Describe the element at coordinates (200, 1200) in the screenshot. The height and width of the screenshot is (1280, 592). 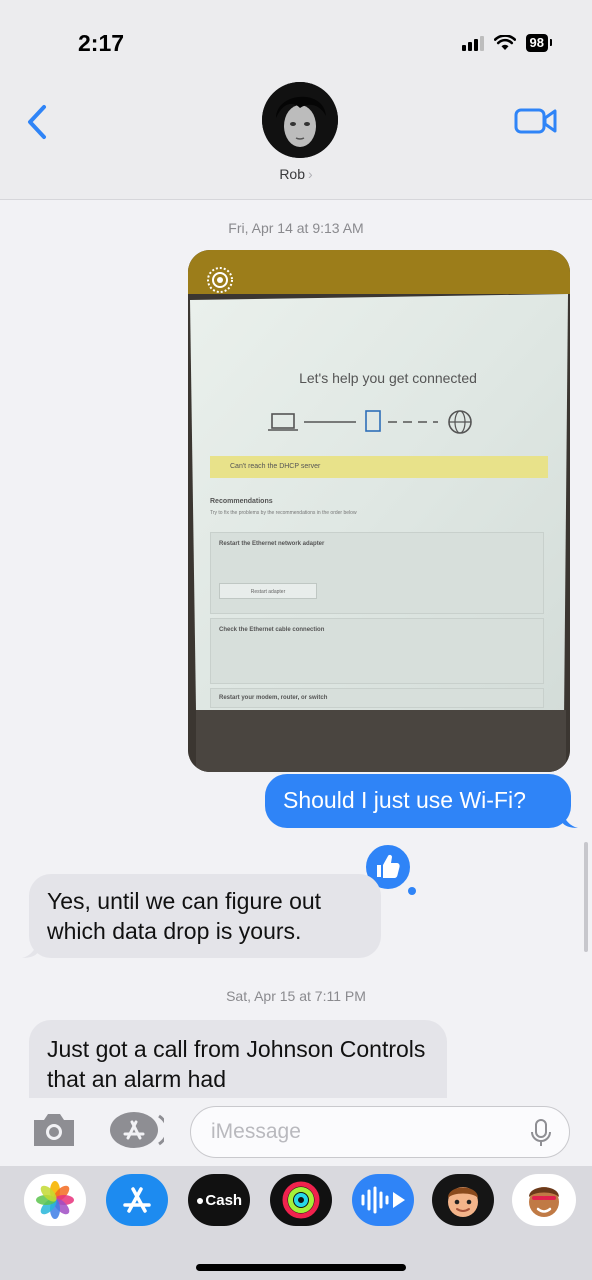
I see `apple-logo-icon: ●` at that location.